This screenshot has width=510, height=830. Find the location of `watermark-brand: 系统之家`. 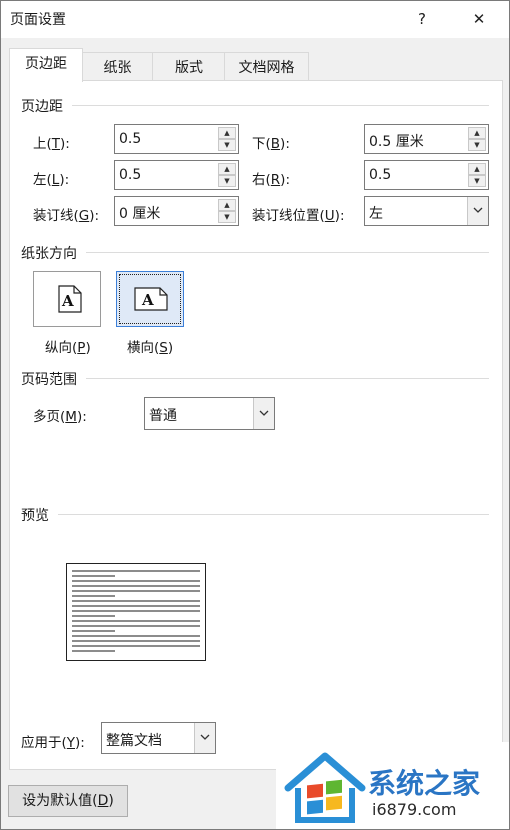

watermark-brand: 系统之家 is located at coordinates (424, 783).